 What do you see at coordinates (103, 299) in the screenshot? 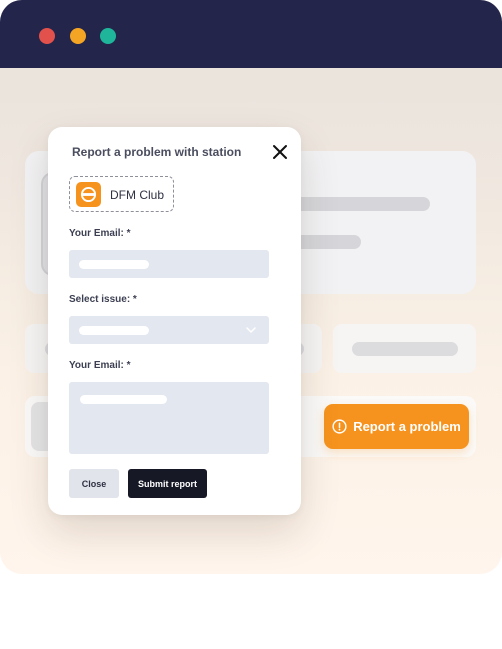
I see `issue-select-label: Select issue: *` at bounding box center [103, 299].